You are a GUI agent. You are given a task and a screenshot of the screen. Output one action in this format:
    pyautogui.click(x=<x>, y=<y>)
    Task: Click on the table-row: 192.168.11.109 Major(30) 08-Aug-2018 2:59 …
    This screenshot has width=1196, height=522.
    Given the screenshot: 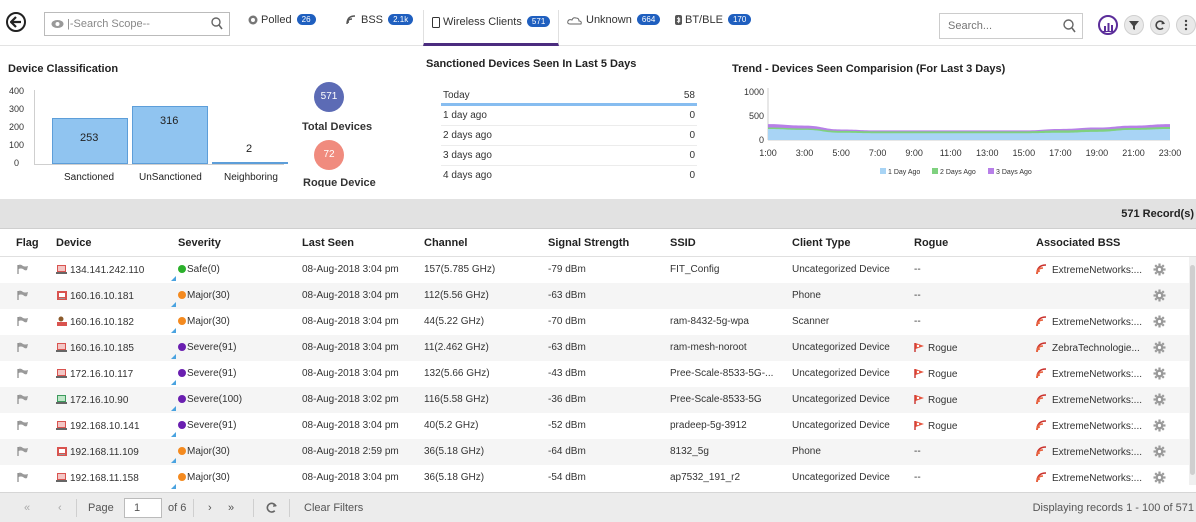 What is the action you would take?
    pyautogui.click(x=598, y=452)
    